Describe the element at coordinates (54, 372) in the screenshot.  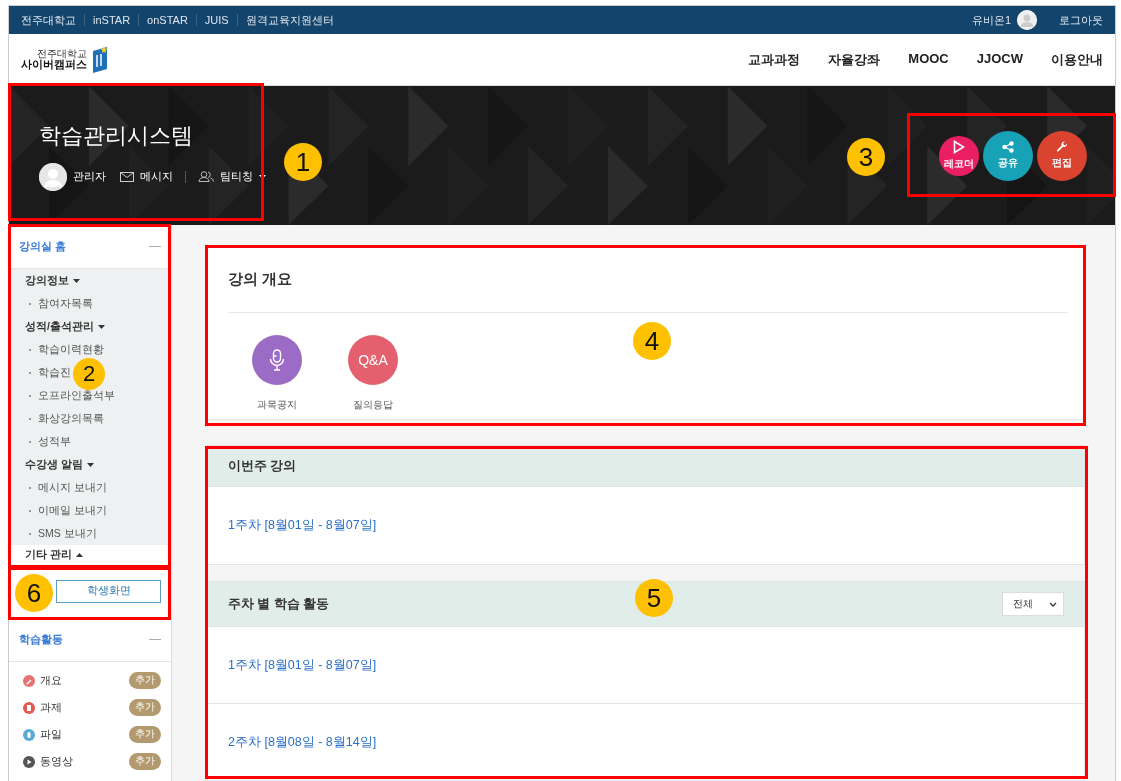
I see `menu-item: 학습진` at that location.